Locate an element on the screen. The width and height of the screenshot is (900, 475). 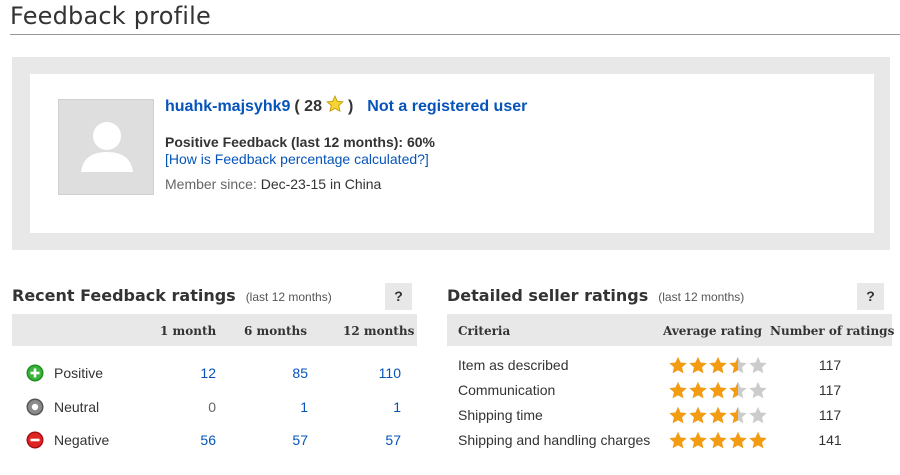
neutral-12-months: 1 is located at coordinates (371, 407).